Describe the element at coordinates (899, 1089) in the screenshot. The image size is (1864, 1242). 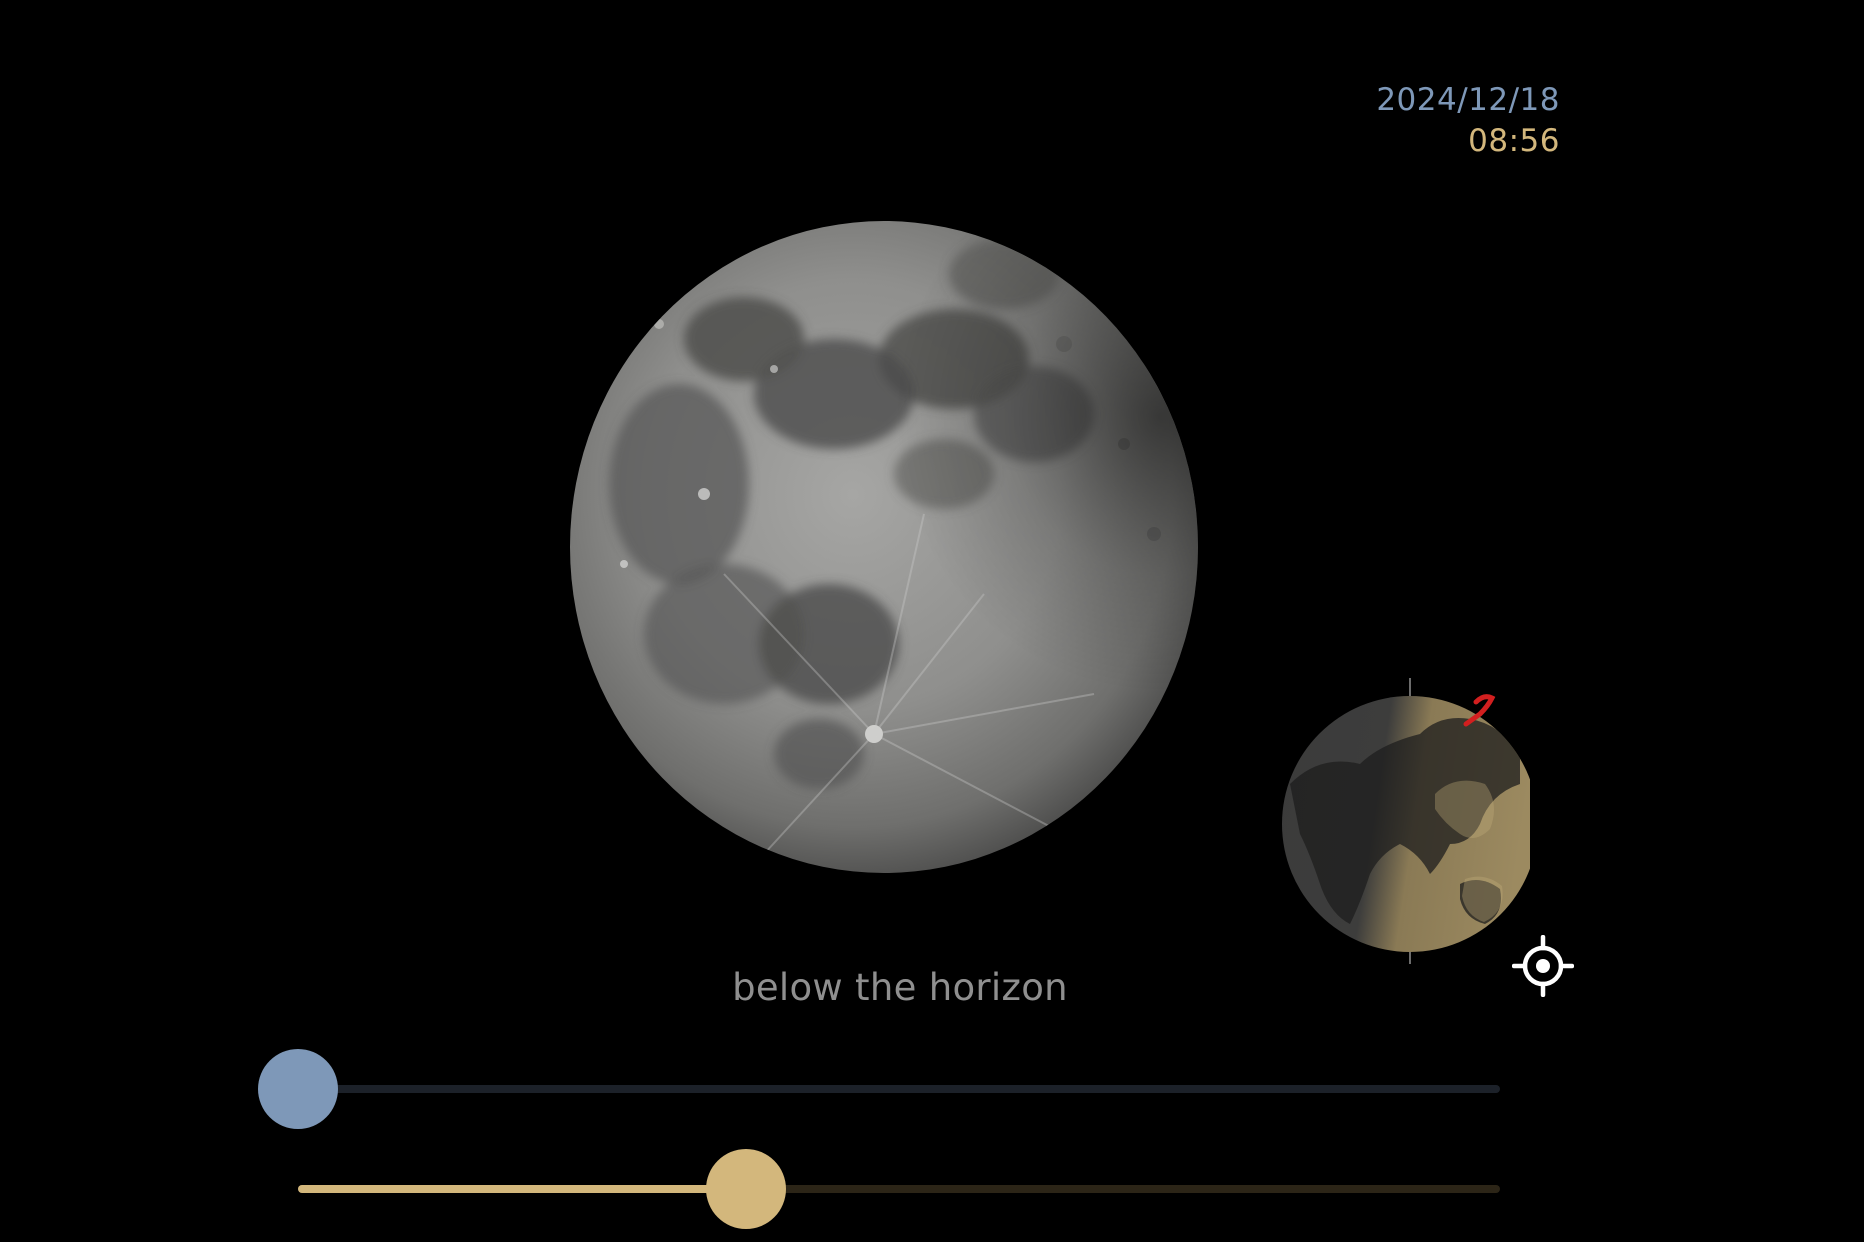
I see `date-slider-track` at that location.